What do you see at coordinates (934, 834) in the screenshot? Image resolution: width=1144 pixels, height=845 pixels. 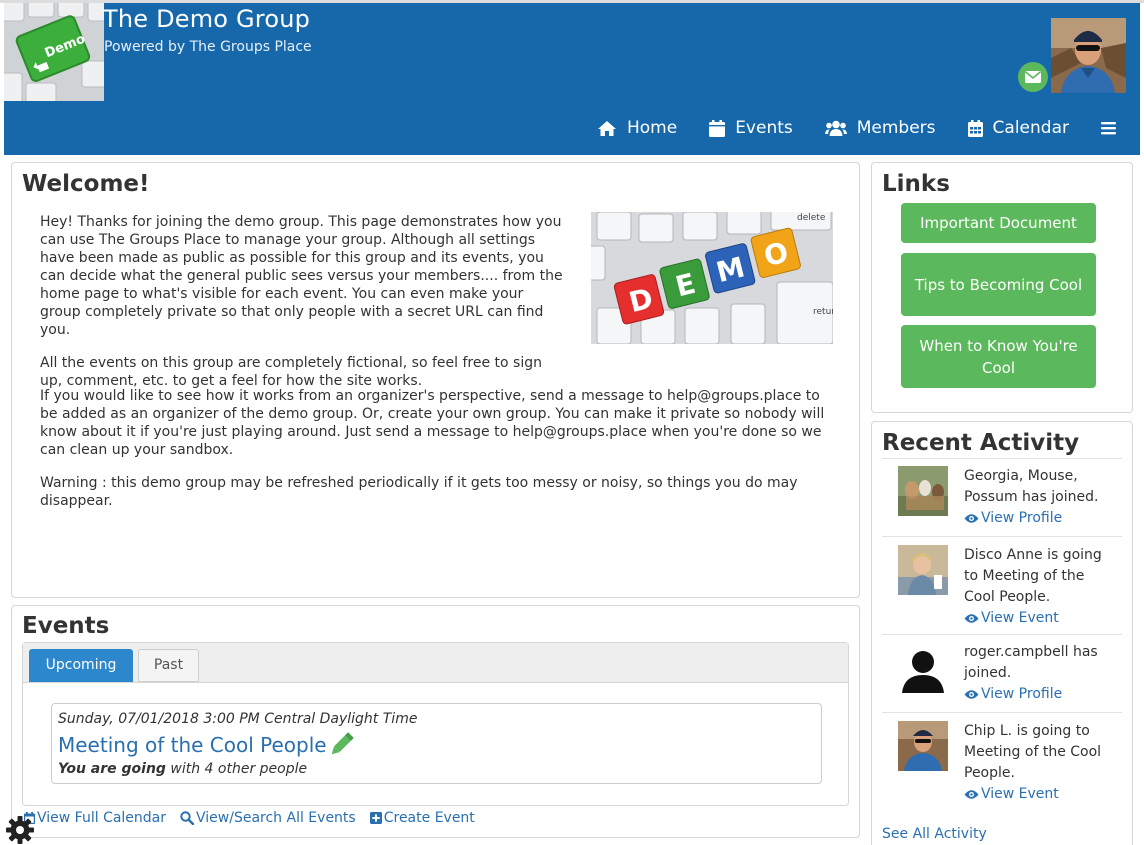 I see `see-all-activity-link: See All Activity` at bounding box center [934, 834].